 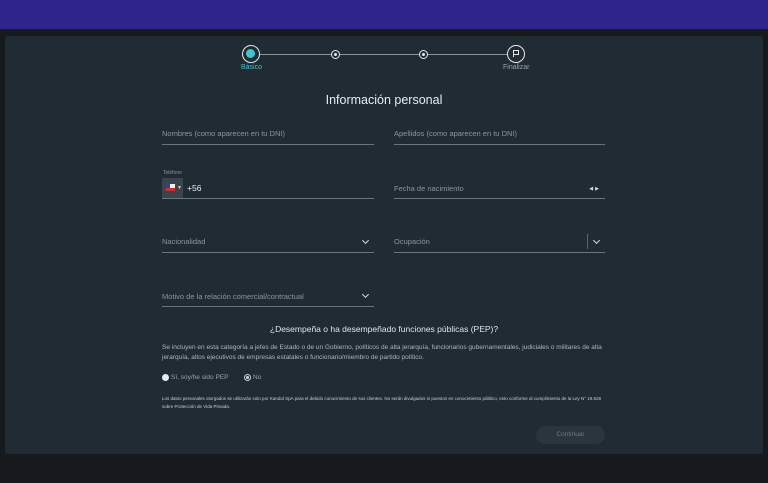 I want to click on pep-no-radio, so click(x=247, y=377).